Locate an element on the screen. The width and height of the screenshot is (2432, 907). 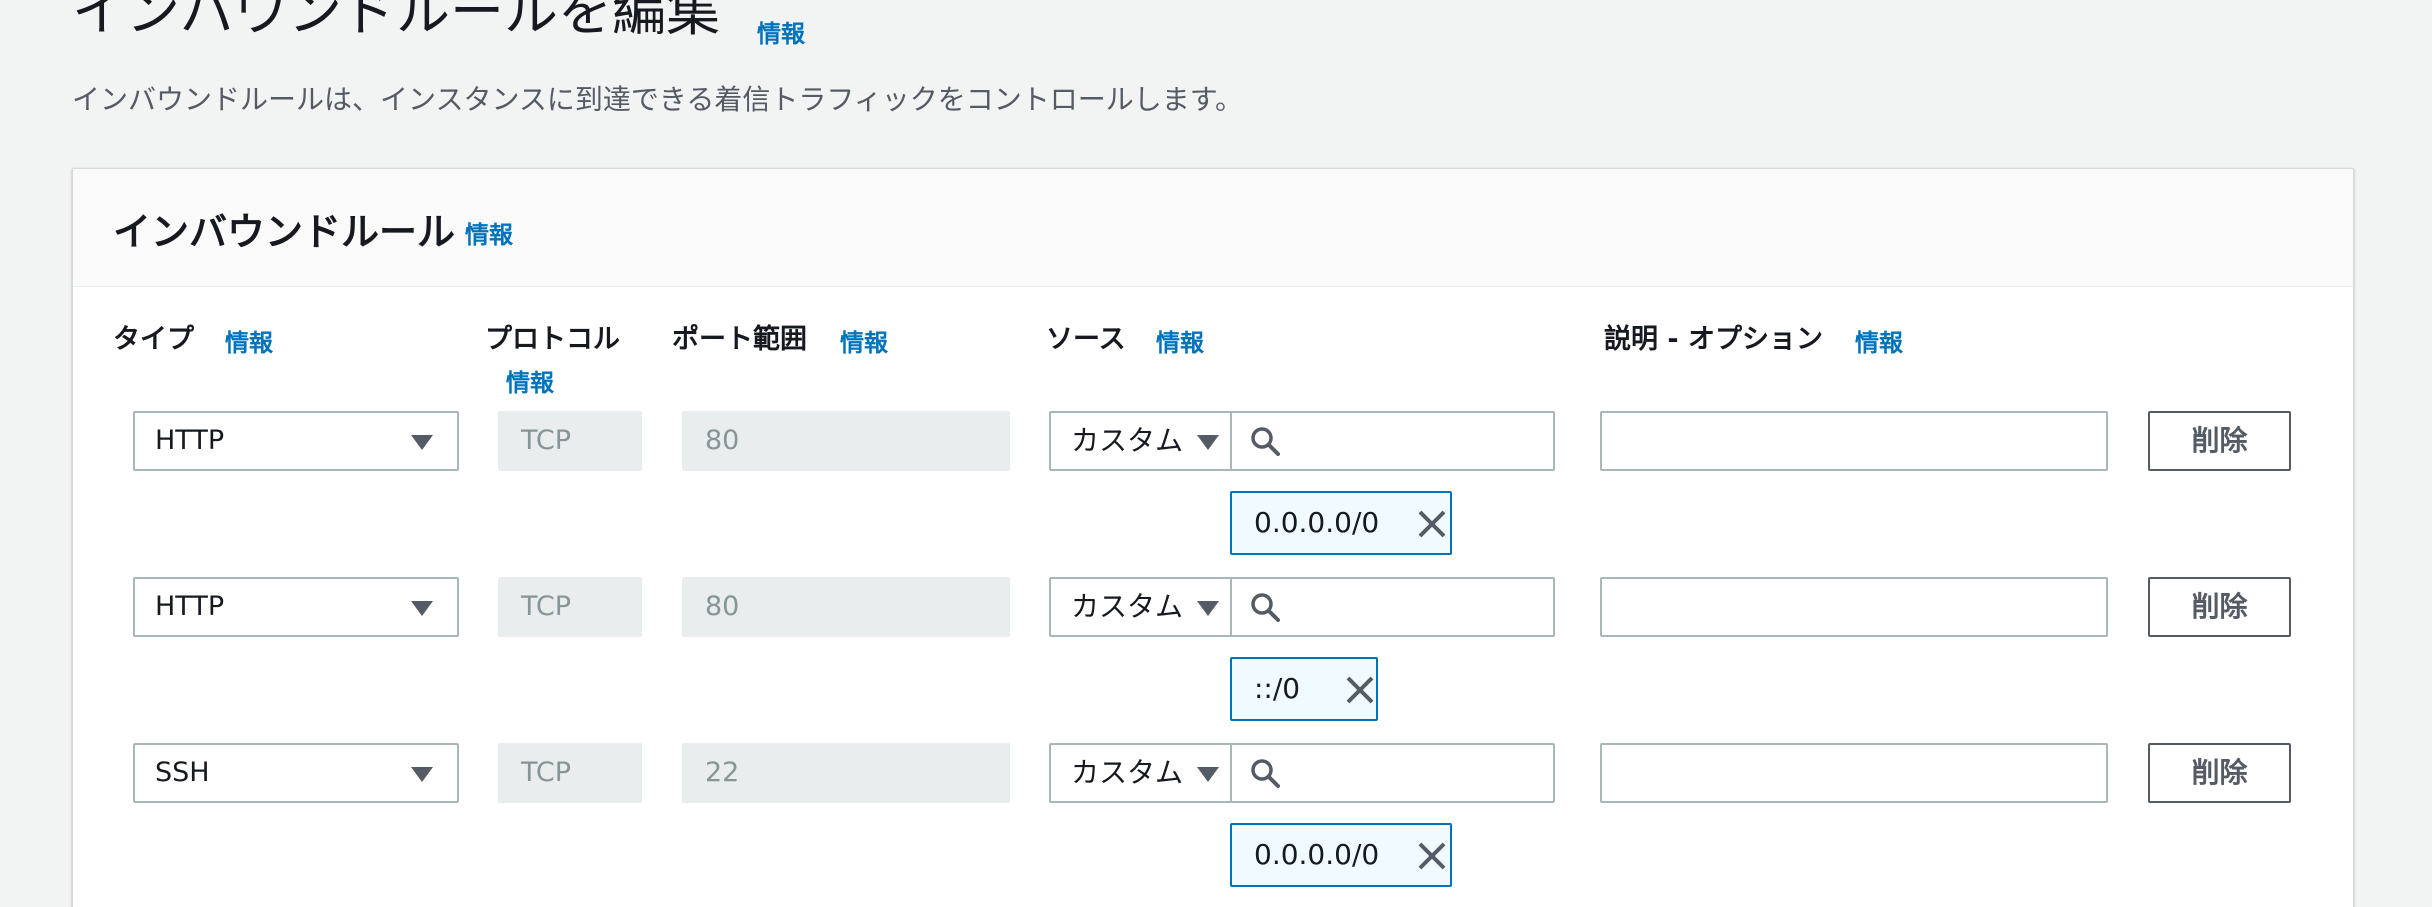
rule-type-value: SSH is located at coordinates (182, 772).